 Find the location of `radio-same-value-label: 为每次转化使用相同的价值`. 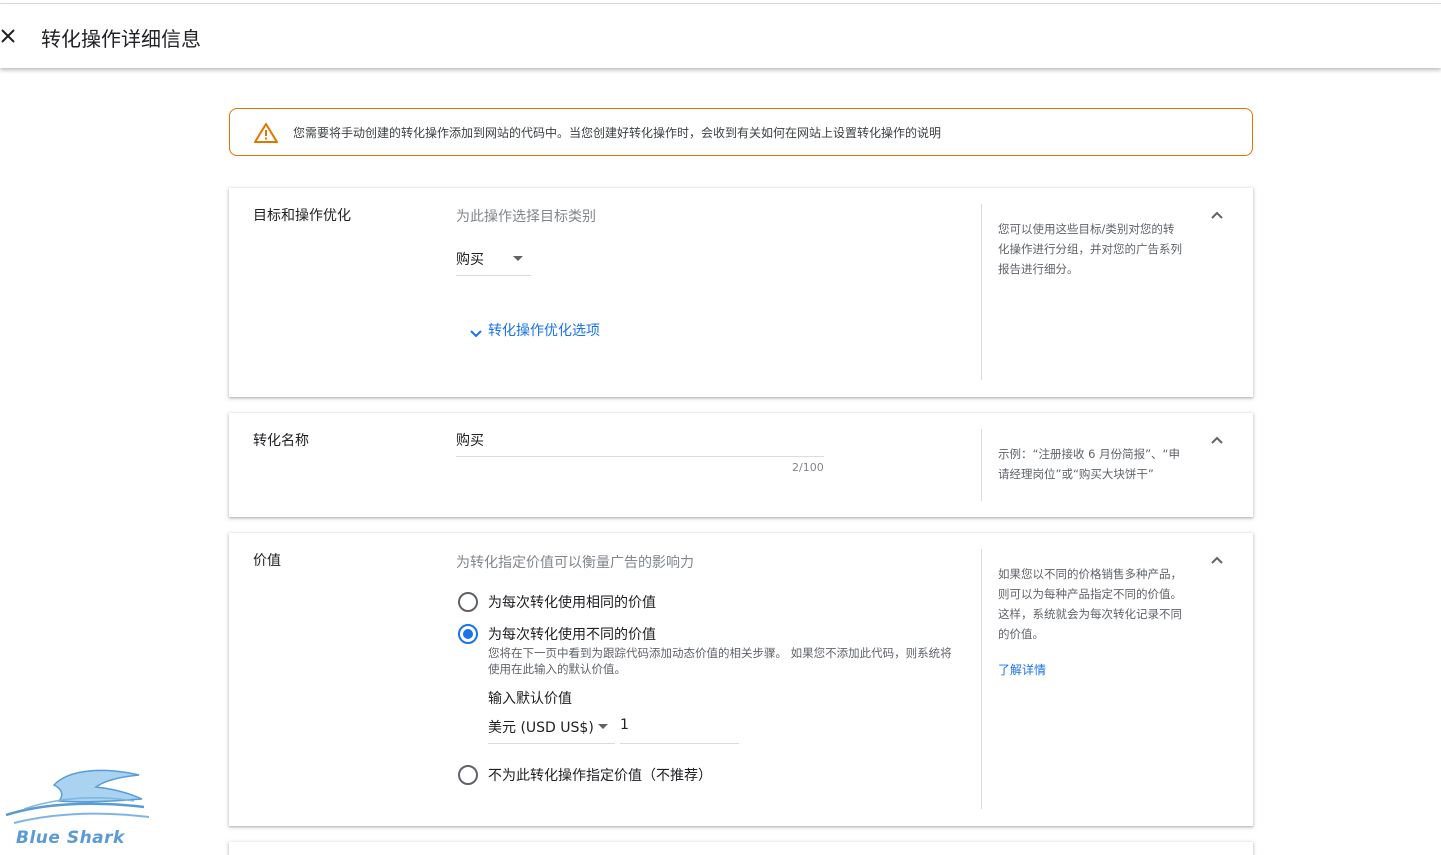

radio-same-value-label: 为每次转化使用相同的价值 is located at coordinates (572, 603).